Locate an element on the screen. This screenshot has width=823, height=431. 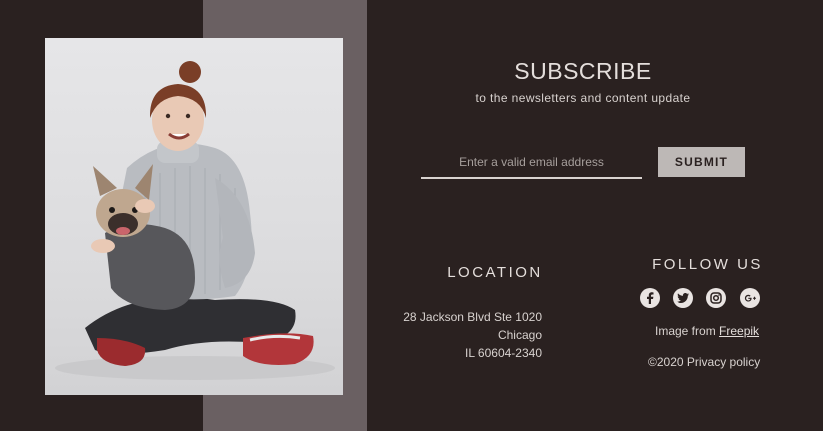
address-line-3: IL 60604-2340 is located at coordinates (503, 353).